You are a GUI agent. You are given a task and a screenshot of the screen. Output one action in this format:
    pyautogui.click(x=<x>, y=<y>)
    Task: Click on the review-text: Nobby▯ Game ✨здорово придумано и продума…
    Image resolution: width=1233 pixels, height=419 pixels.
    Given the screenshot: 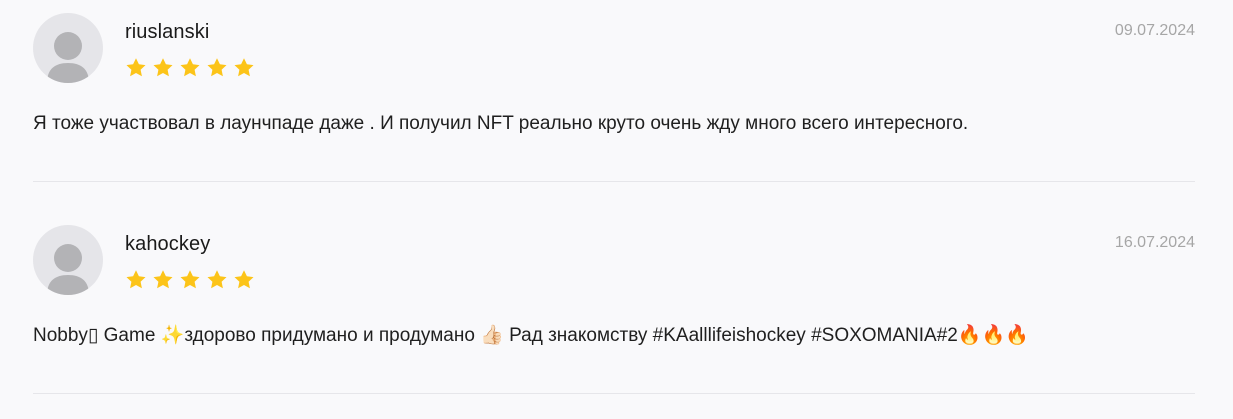 What is the action you would take?
    pyautogui.click(x=531, y=335)
    